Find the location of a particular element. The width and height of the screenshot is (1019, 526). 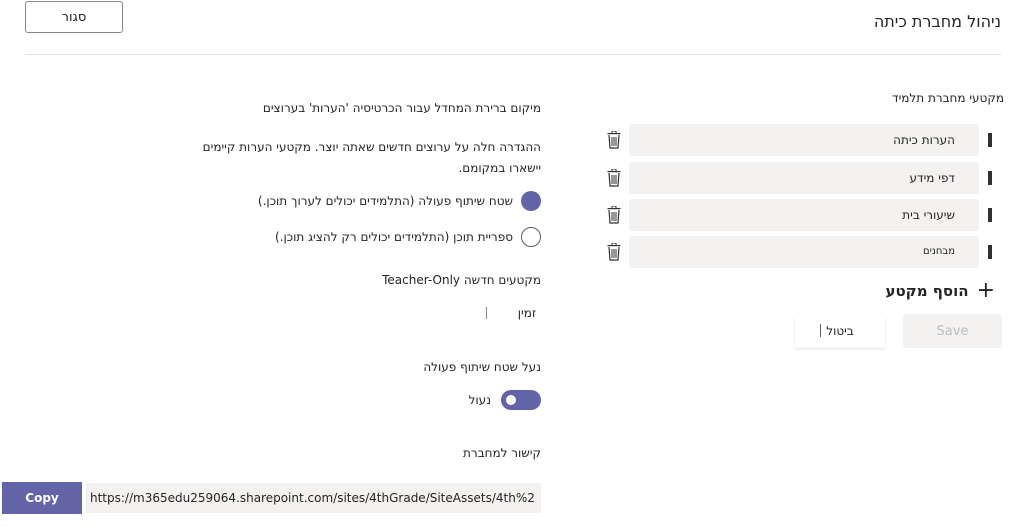

radio-unselected-icon is located at coordinates (531, 237).